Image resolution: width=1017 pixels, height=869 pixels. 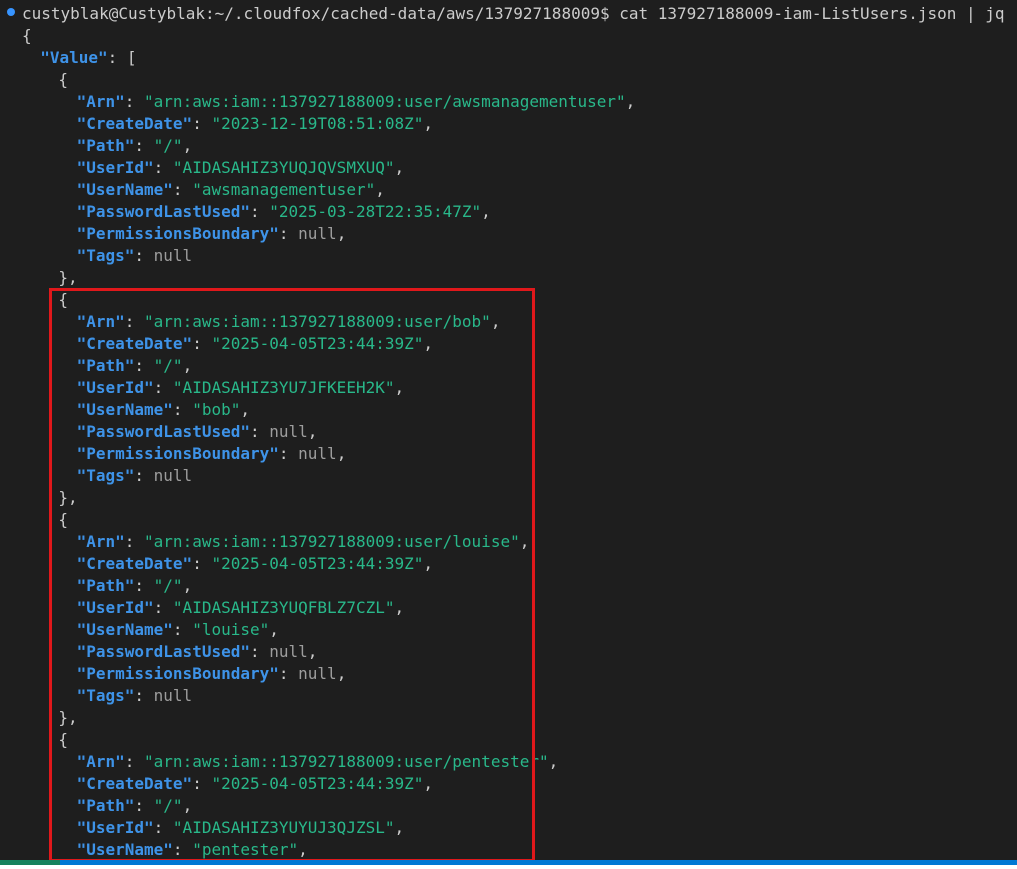 I want to click on user-field-userid: "UserId": "AIDASAHIZ3YUQJQVSMXUQ",, so click(x=240, y=167).